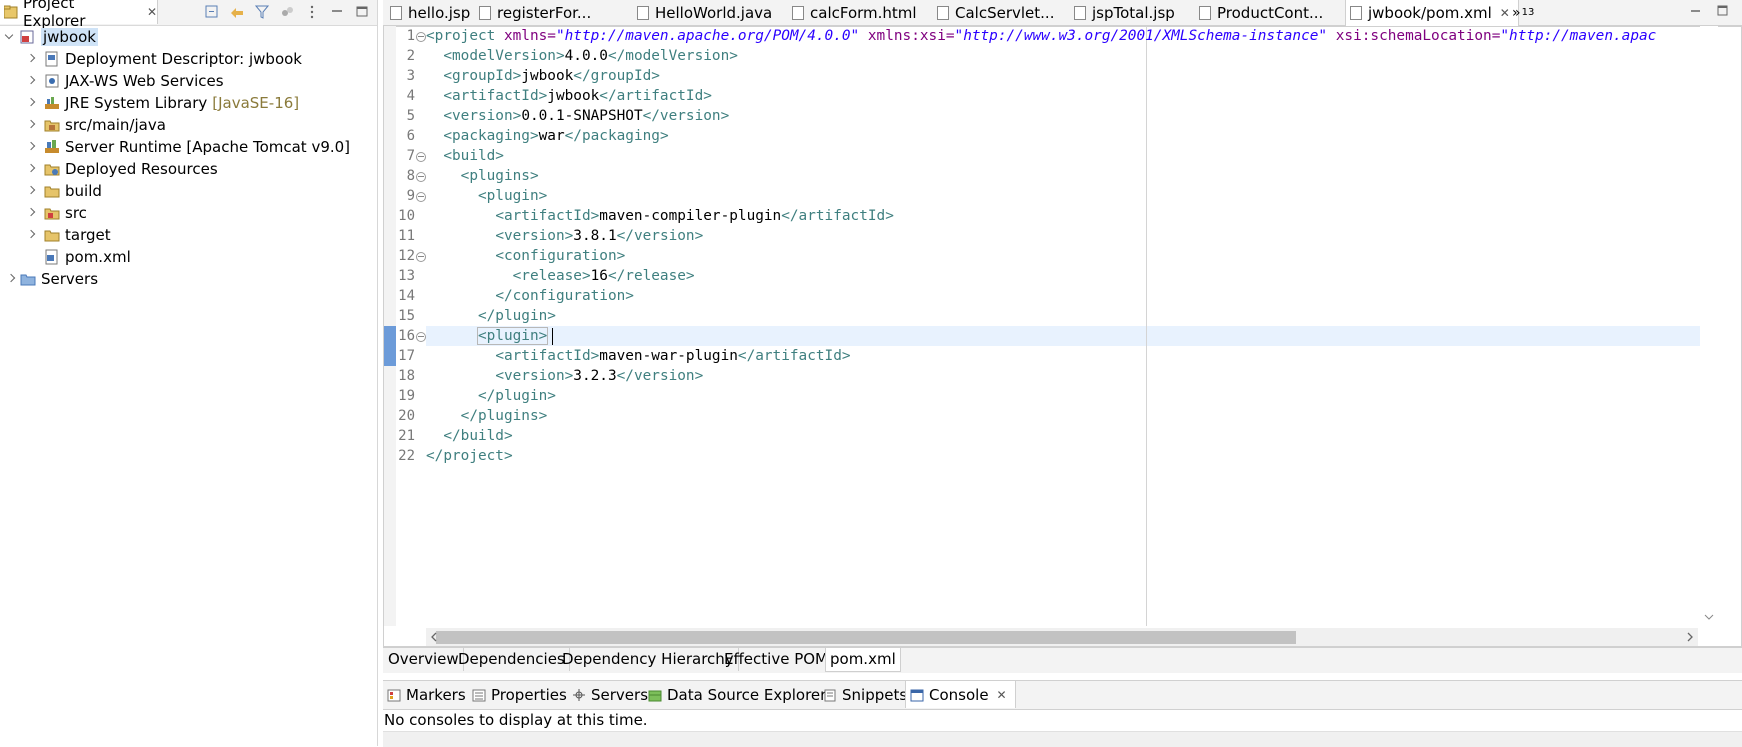  I want to click on html-file-icon, so click(798, 12).